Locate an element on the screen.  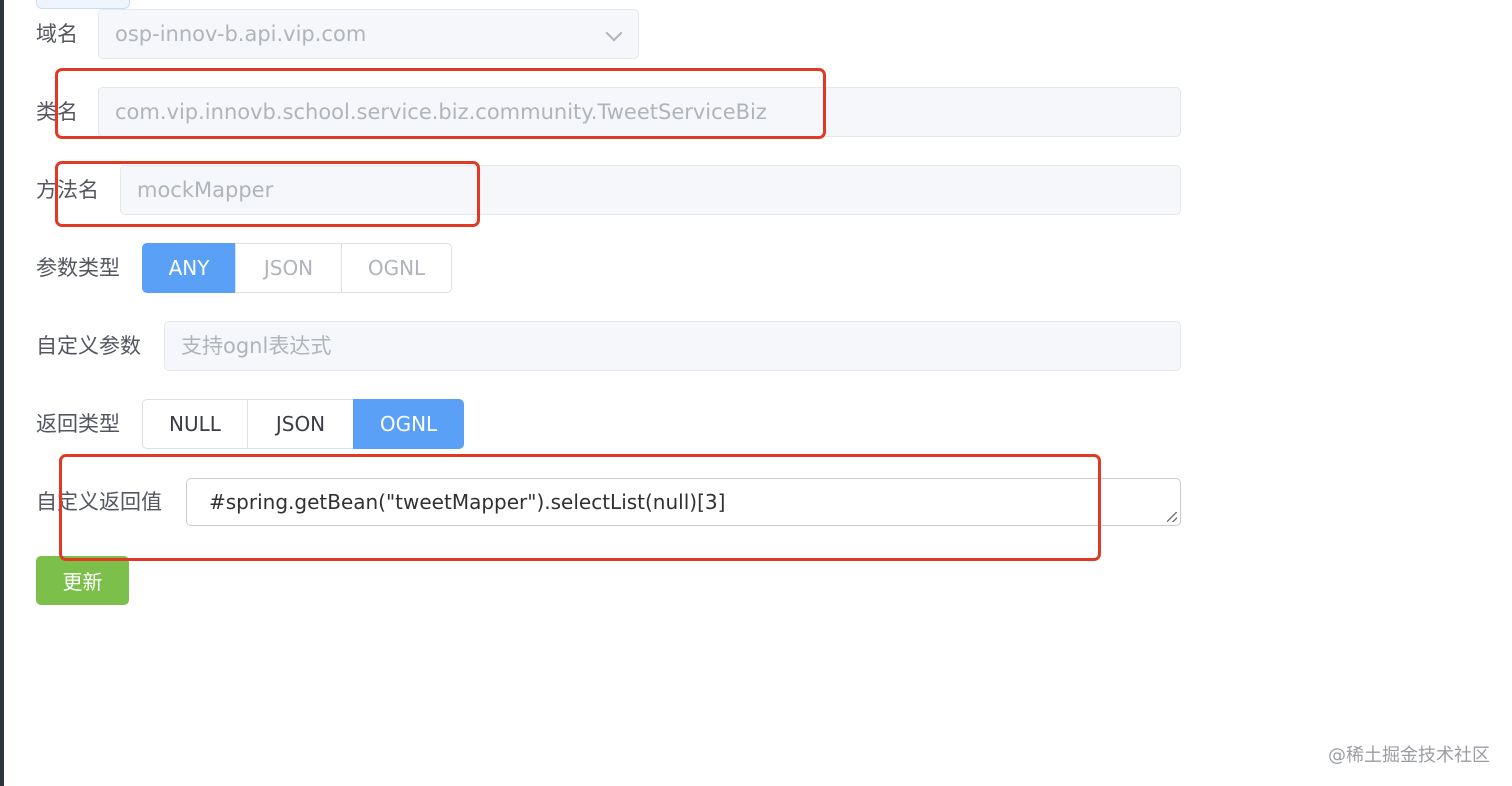
left-panel-edge is located at coordinates (2, 393).